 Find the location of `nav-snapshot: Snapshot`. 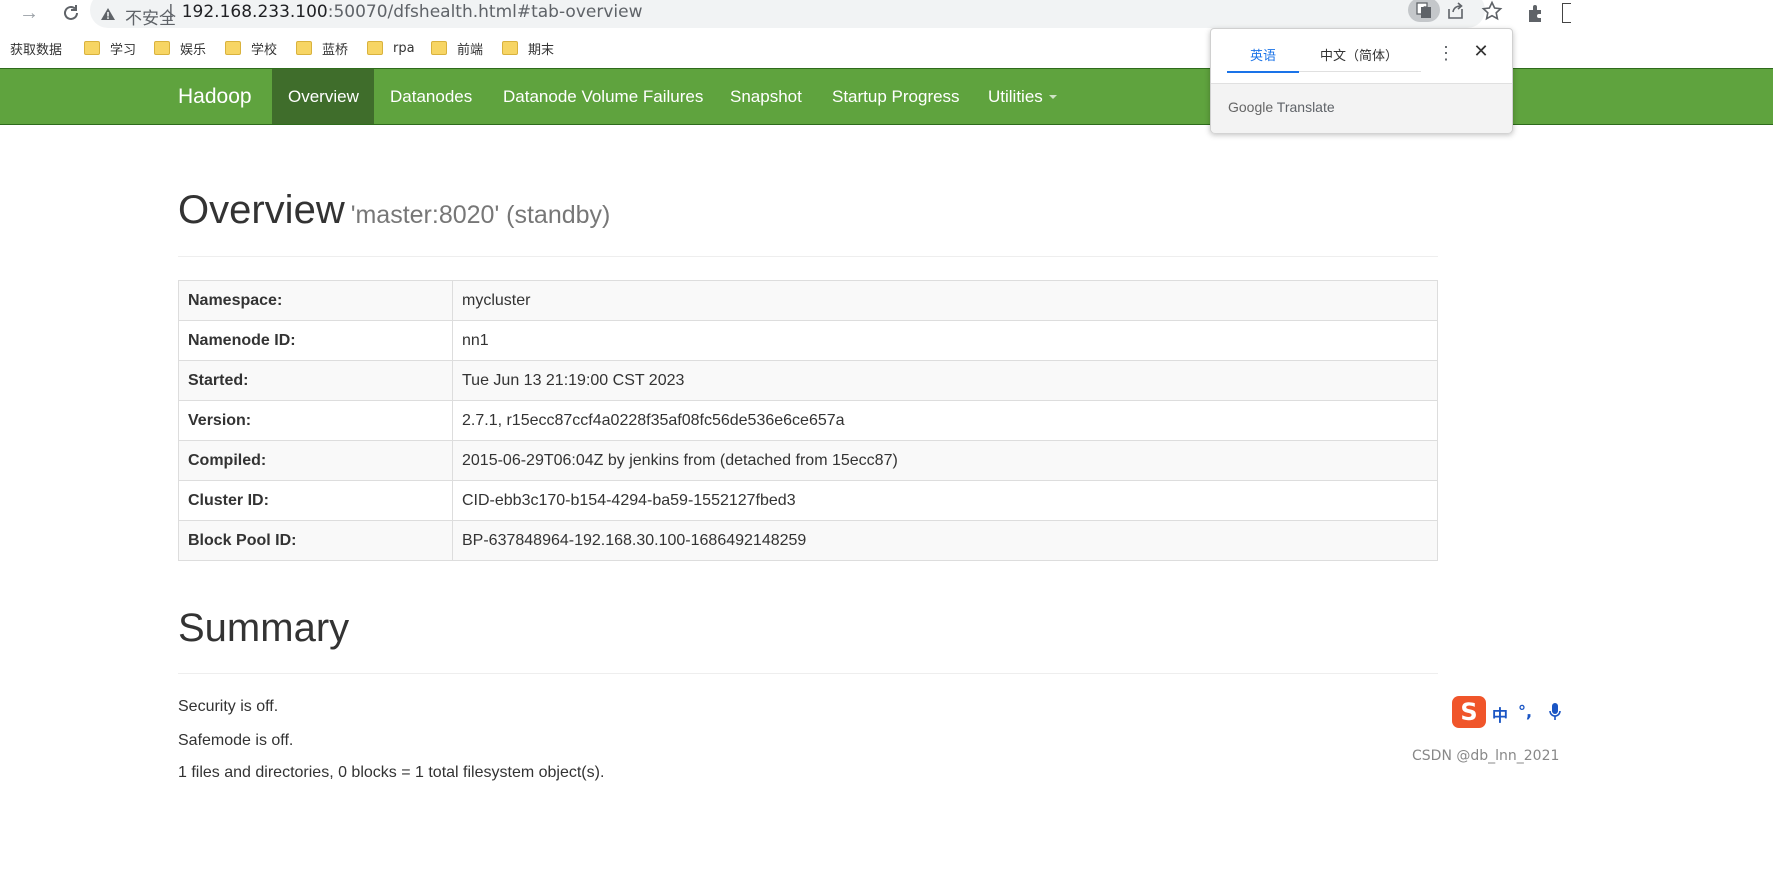

nav-snapshot: Snapshot is located at coordinates (766, 96).